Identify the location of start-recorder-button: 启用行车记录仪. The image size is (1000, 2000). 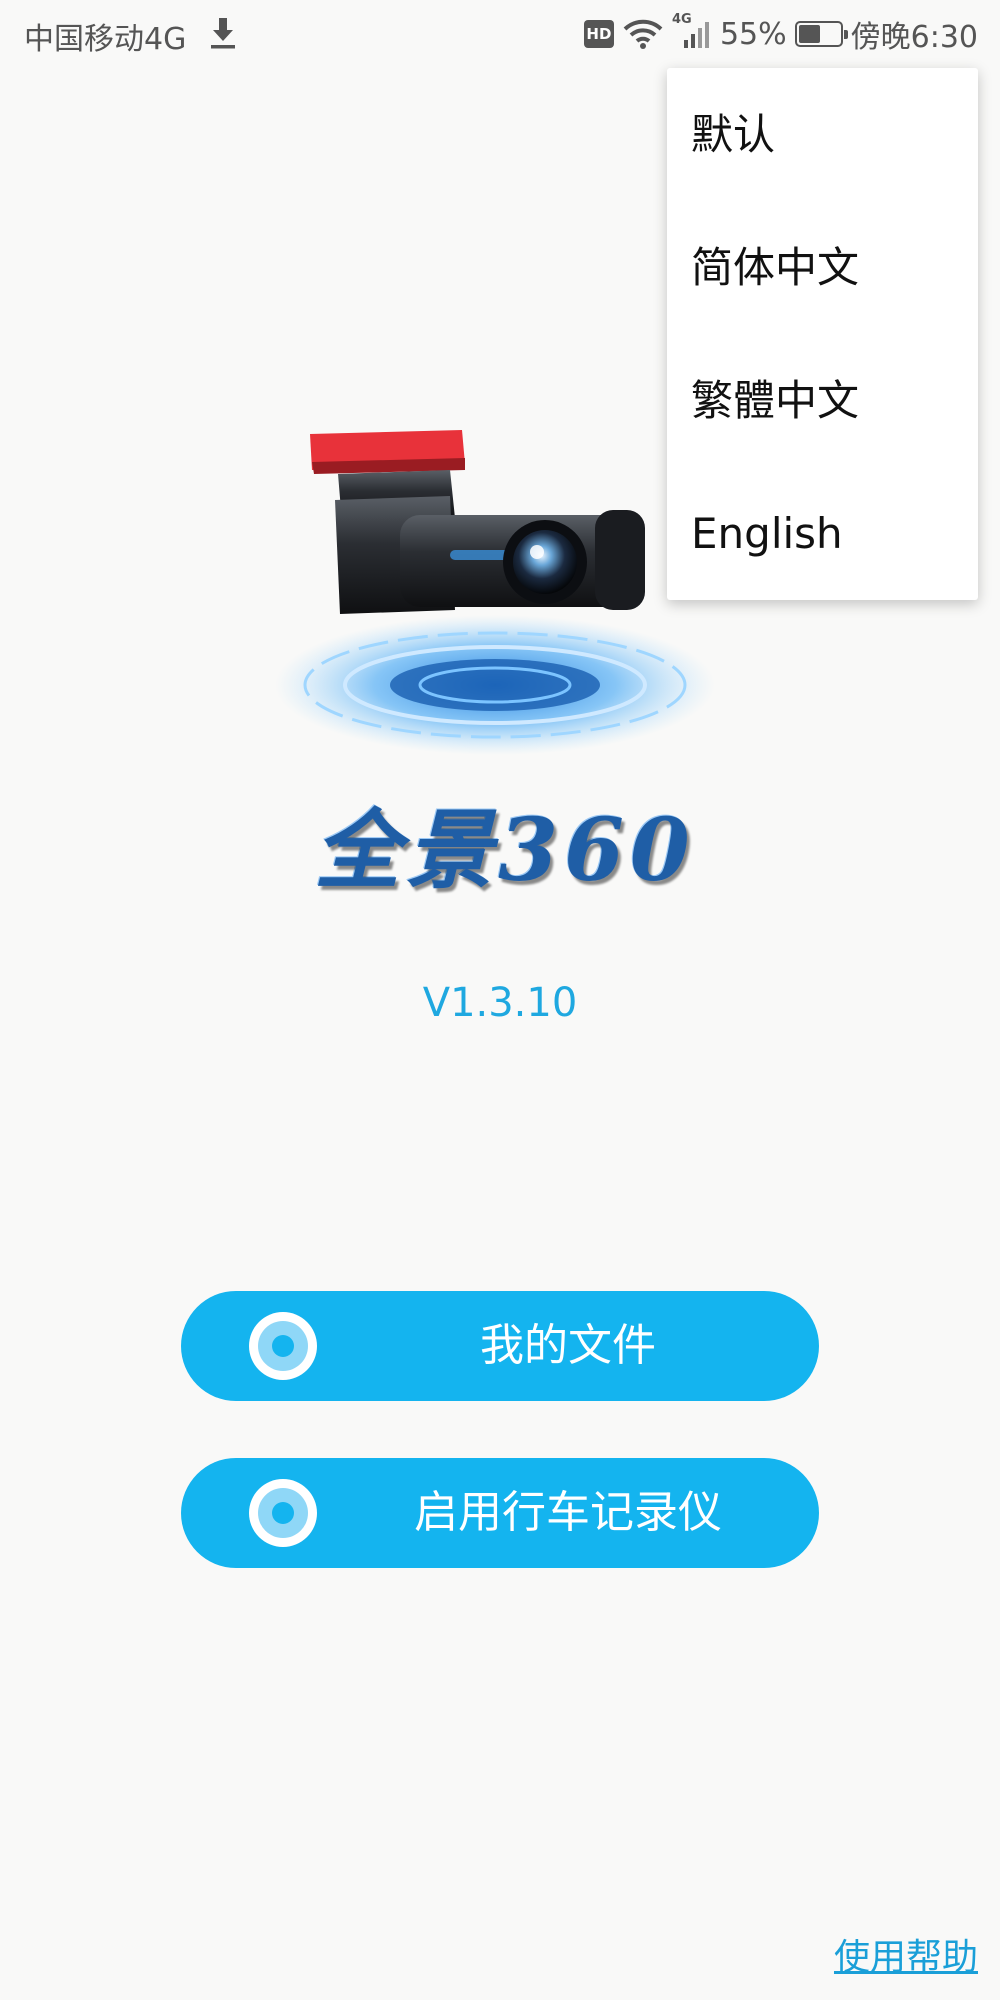
(500, 1513).